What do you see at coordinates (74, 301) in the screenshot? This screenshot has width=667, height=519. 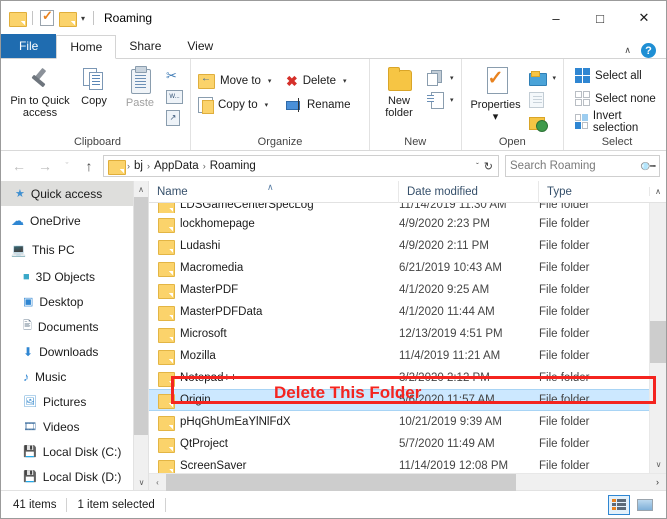 I see `sidebar-item-desktop: ▣ Desktop` at bounding box center [74, 301].